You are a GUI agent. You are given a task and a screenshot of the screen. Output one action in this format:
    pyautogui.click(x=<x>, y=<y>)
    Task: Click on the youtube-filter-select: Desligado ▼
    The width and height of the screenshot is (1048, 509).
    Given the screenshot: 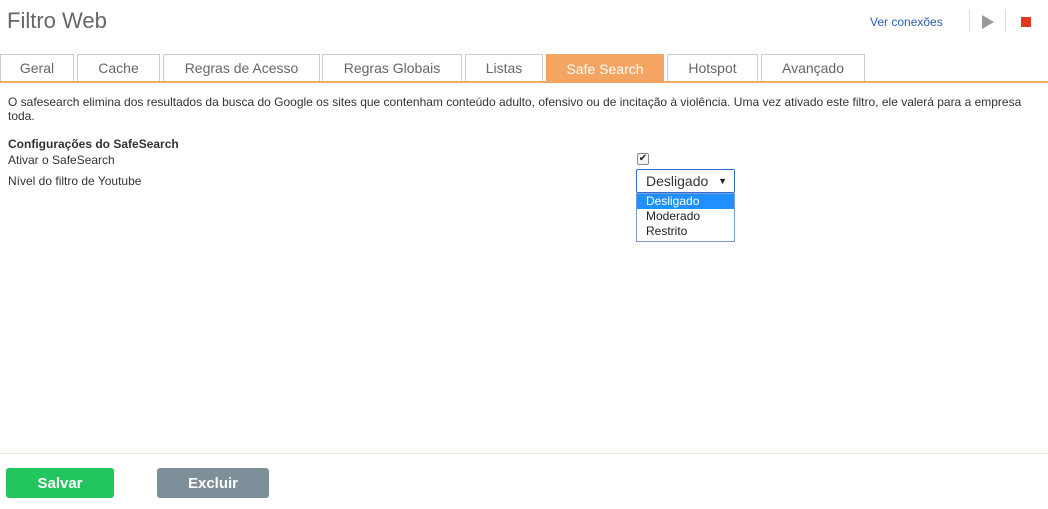 What is the action you would take?
    pyautogui.click(x=685, y=181)
    